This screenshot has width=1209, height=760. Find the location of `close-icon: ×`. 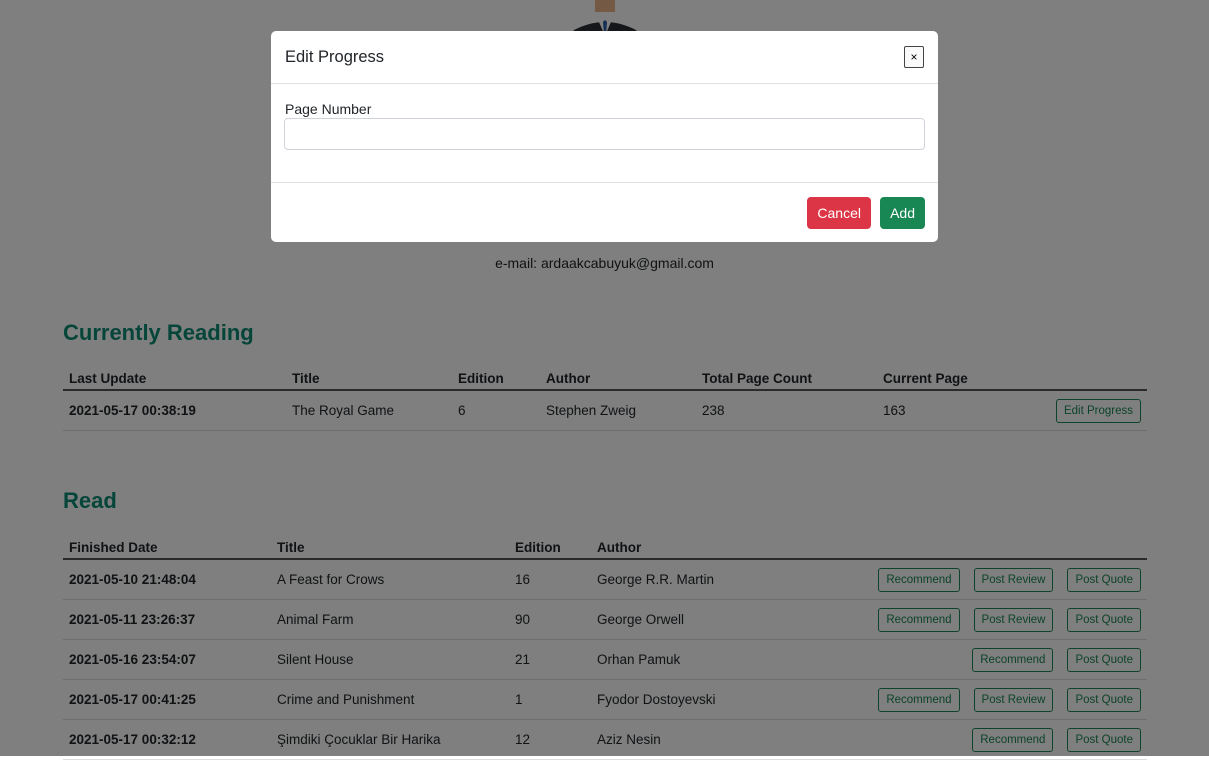

close-icon: × is located at coordinates (914, 57).